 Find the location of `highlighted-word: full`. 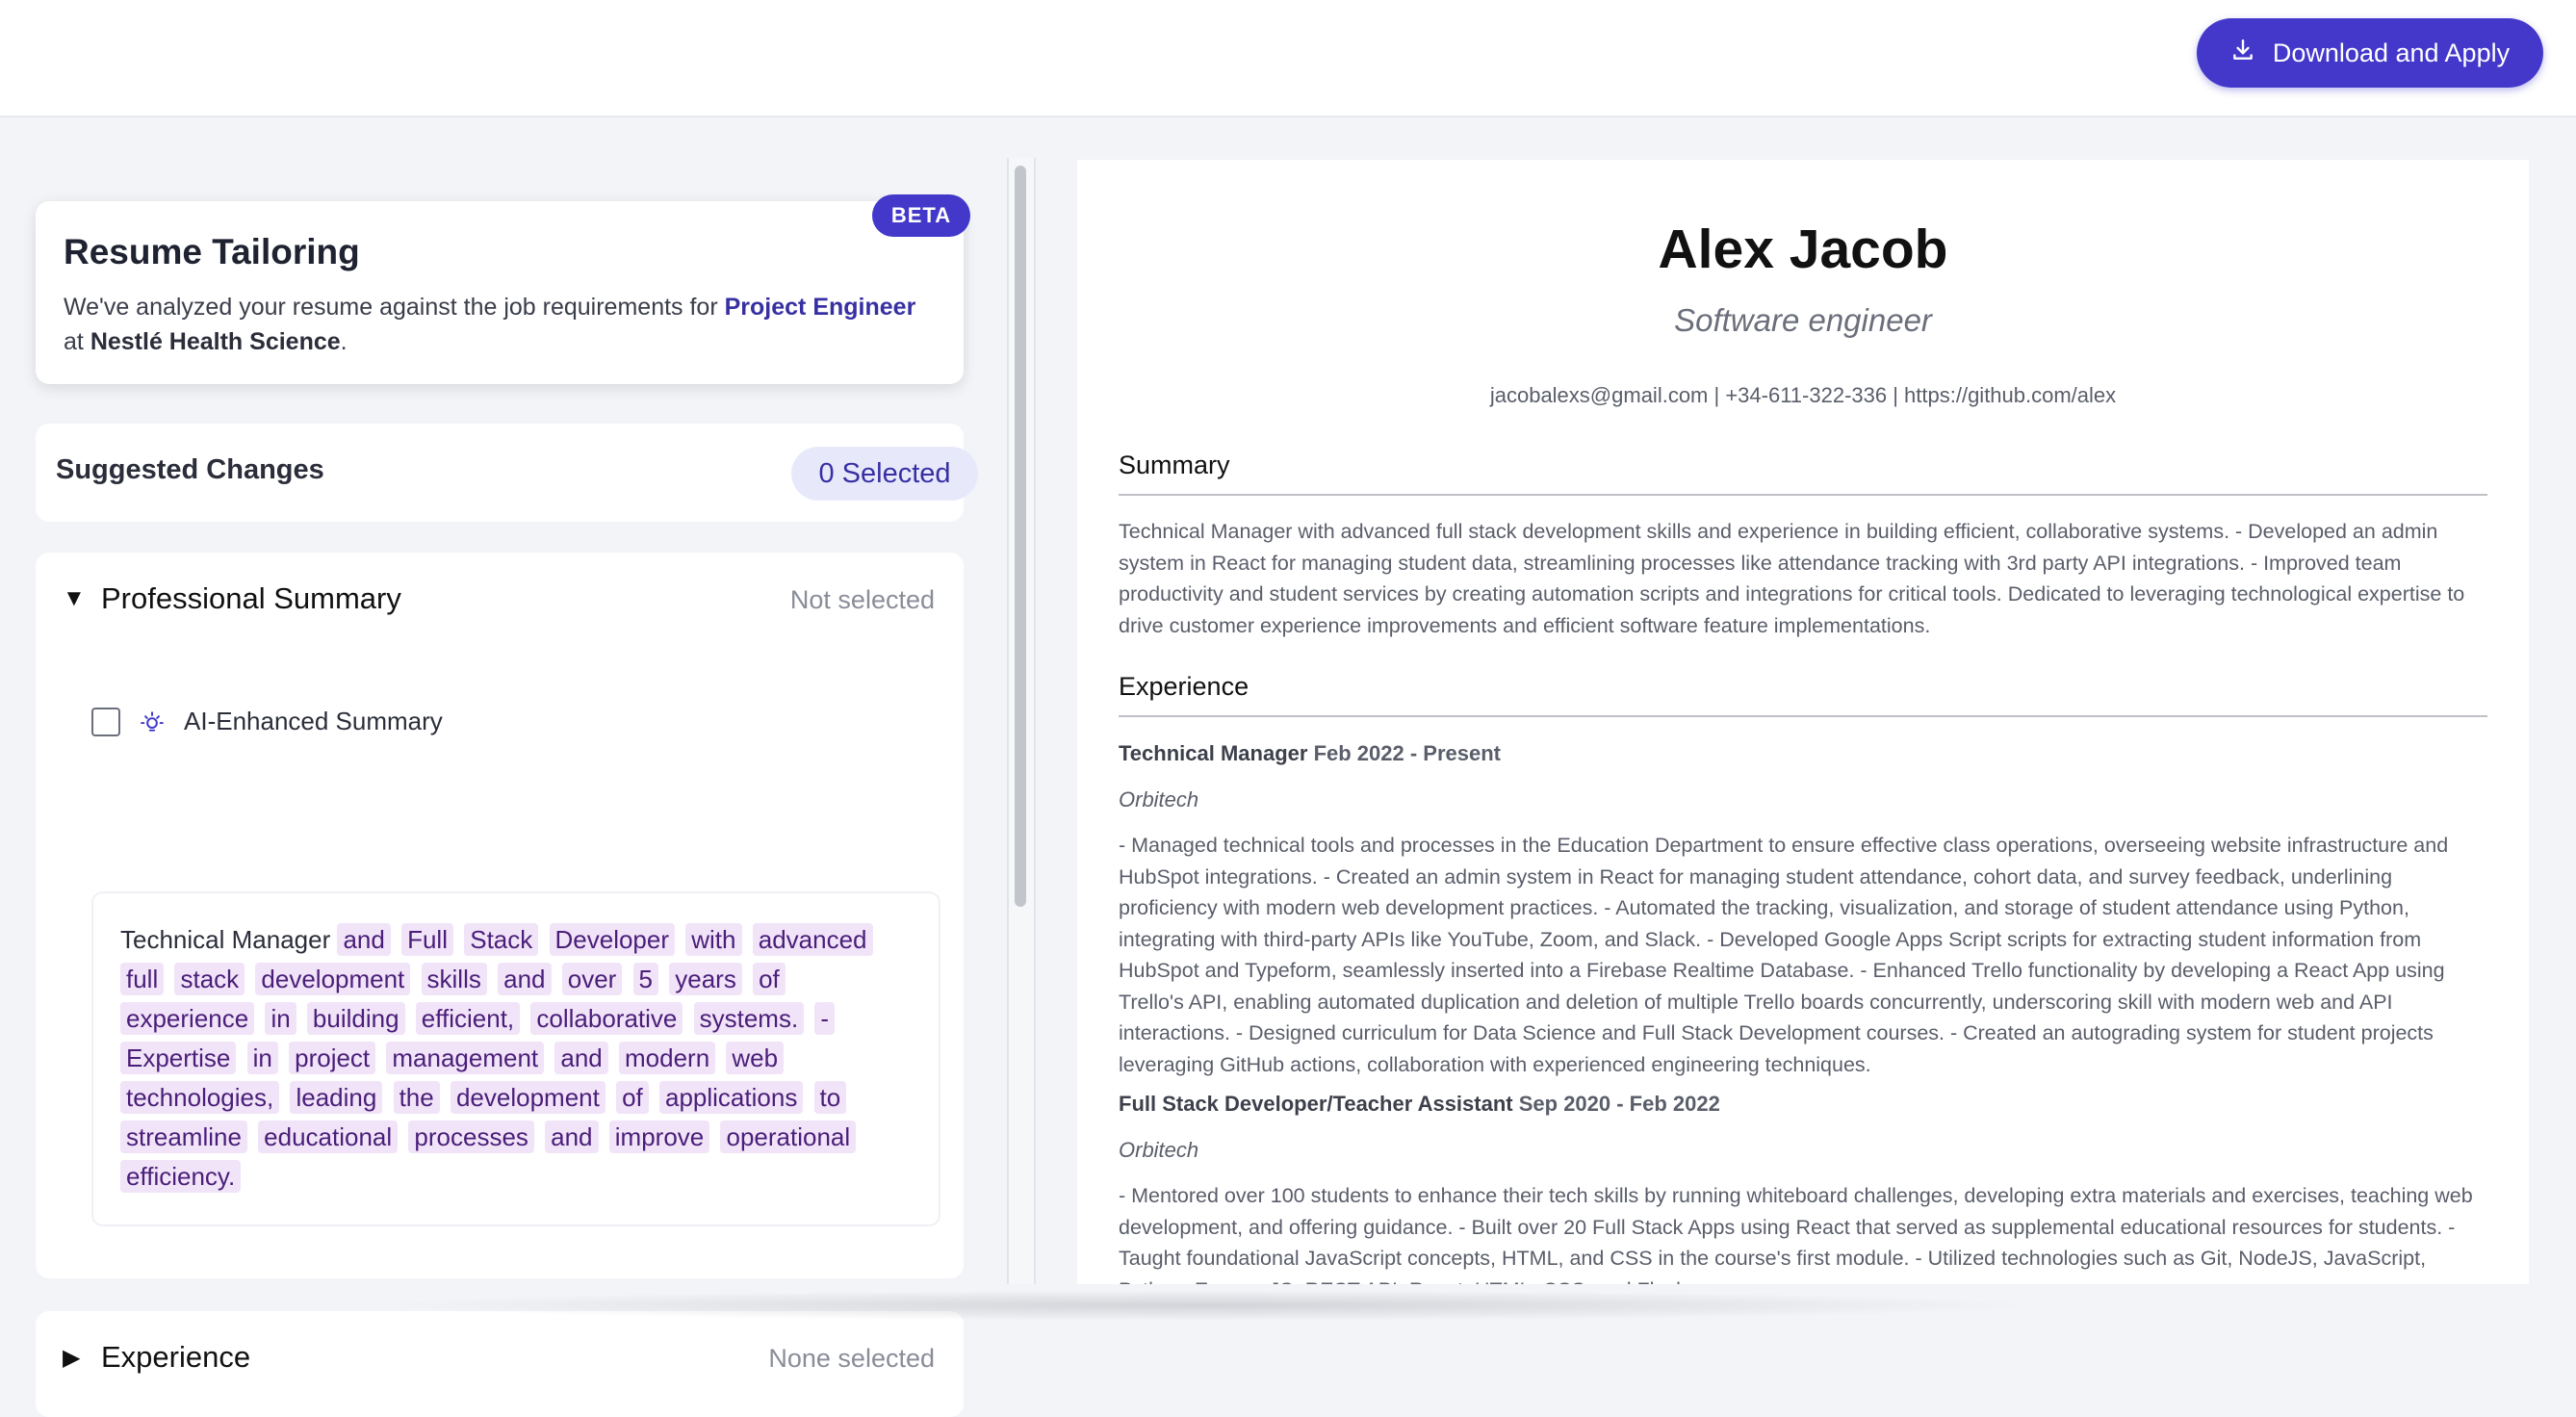

highlighted-word: full is located at coordinates (143, 979).